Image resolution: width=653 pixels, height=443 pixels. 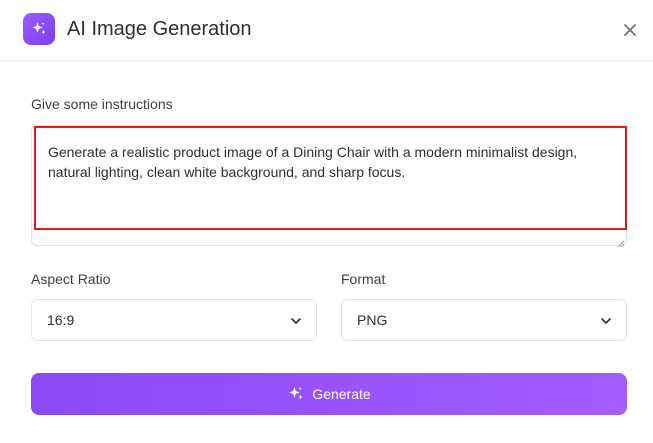 I want to click on generate-button: Generate, so click(x=329, y=394).